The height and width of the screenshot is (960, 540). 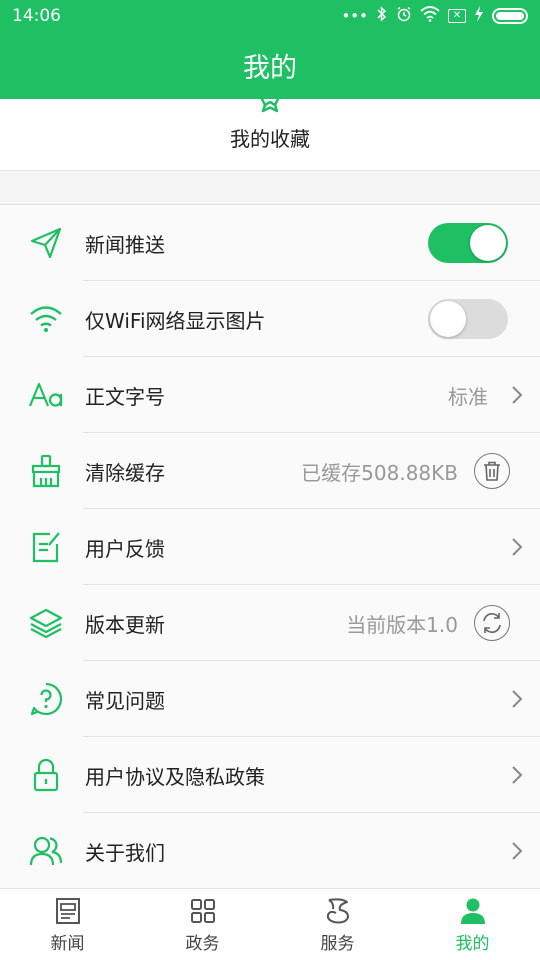 I want to click on wifi-images-toggle, so click(x=468, y=319).